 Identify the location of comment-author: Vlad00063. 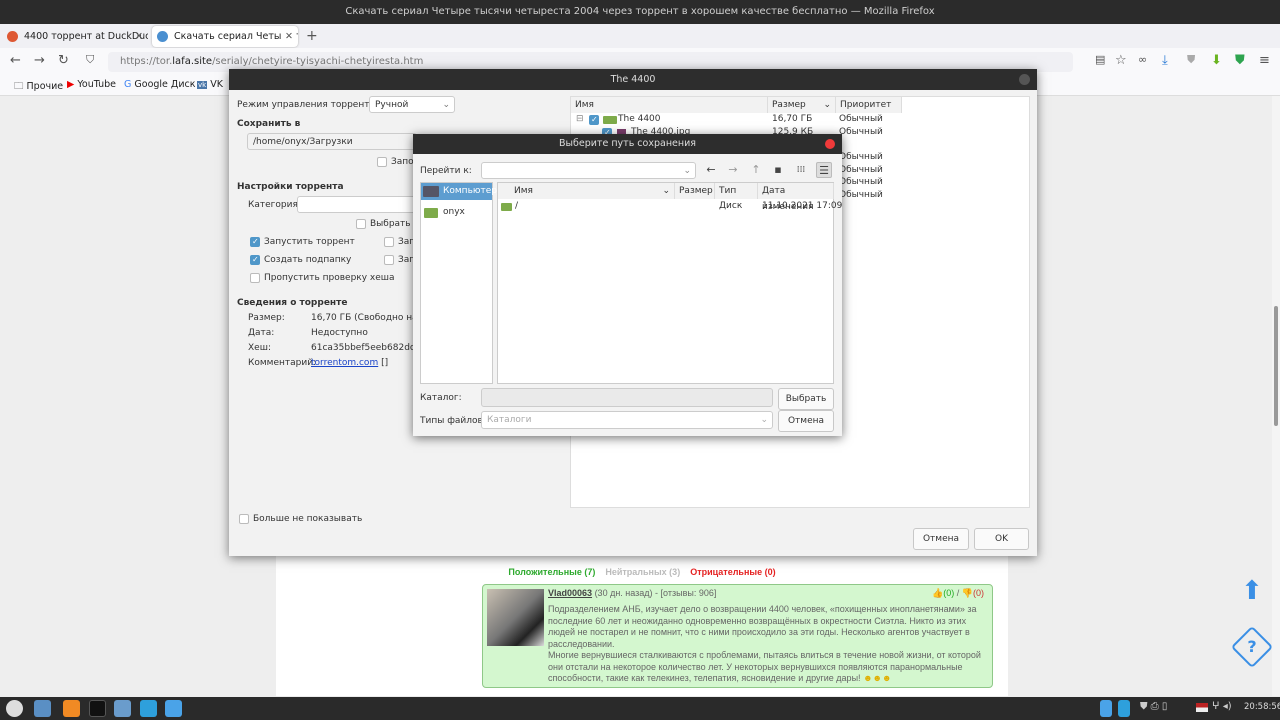
(570, 593).